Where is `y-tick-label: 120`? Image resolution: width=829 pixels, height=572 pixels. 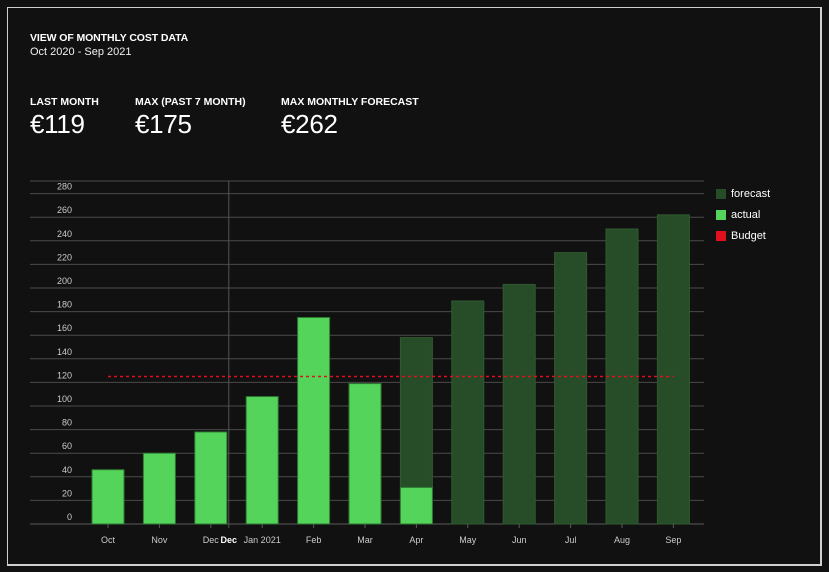 y-tick-label: 120 is located at coordinates (64, 375).